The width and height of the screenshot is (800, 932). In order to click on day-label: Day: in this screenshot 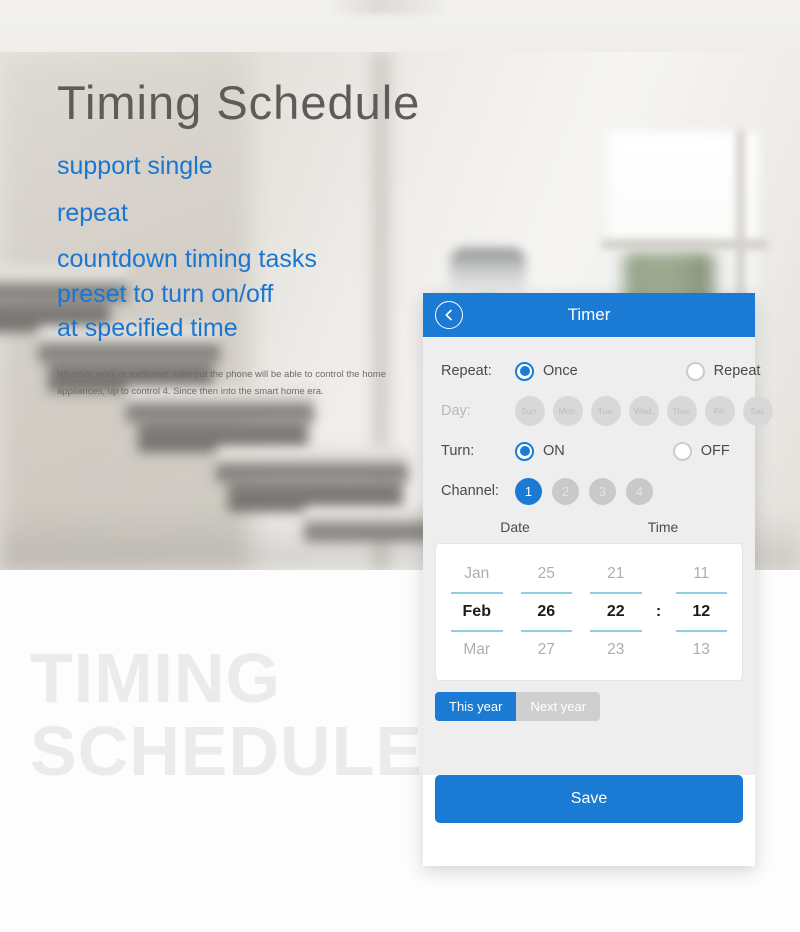, I will do `click(456, 411)`.